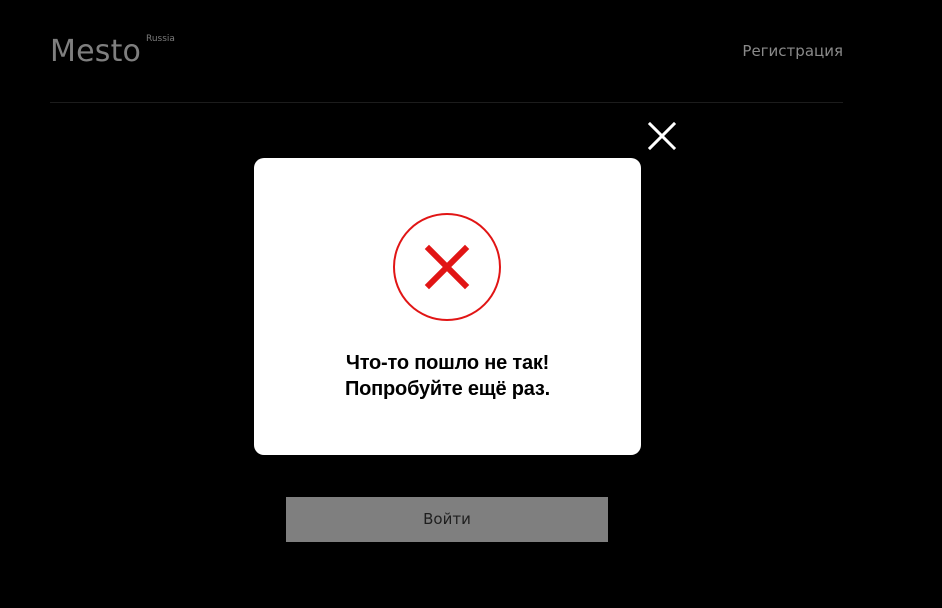 The image size is (942, 608). What do you see at coordinates (160, 39) in the screenshot?
I see `logo-region-label: Russia` at bounding box center [160, 39].